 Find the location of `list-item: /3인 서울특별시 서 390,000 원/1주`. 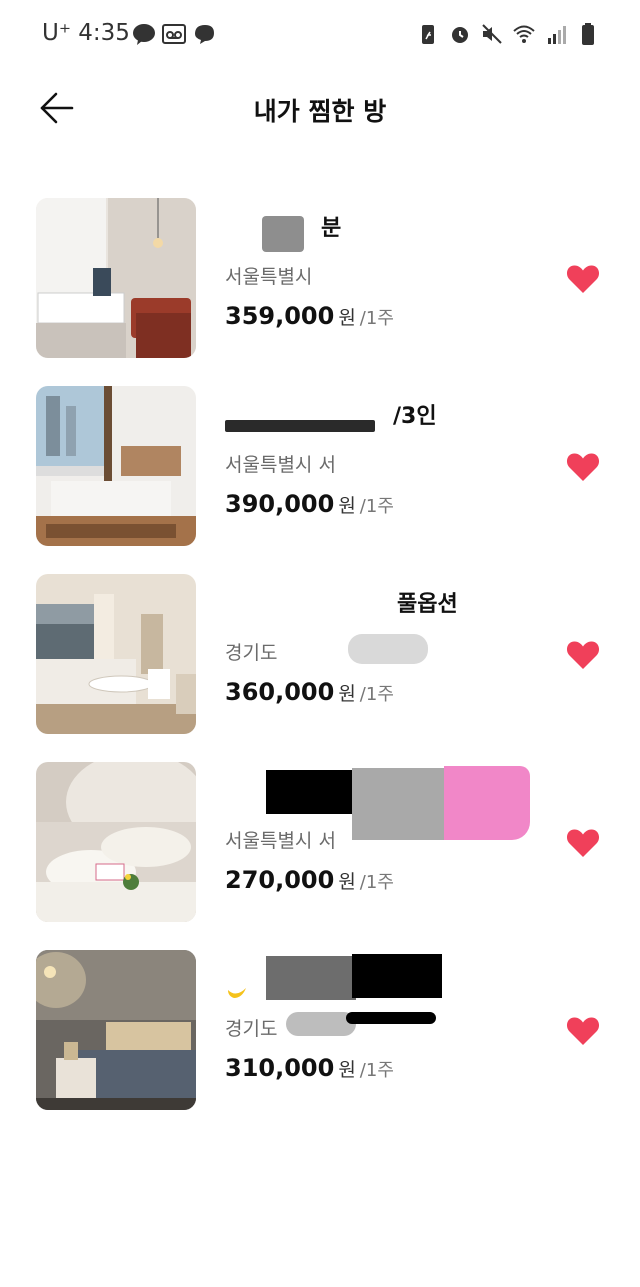

list-item: /3인 서울특별시 서 390,000 원/1주 is located at coordinates (320, 467).